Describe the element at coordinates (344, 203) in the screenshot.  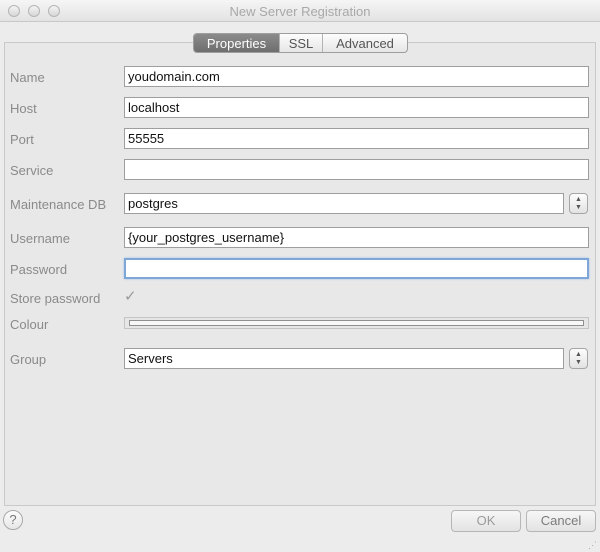
I see `maintenance-db-combo: postgres` at that location.